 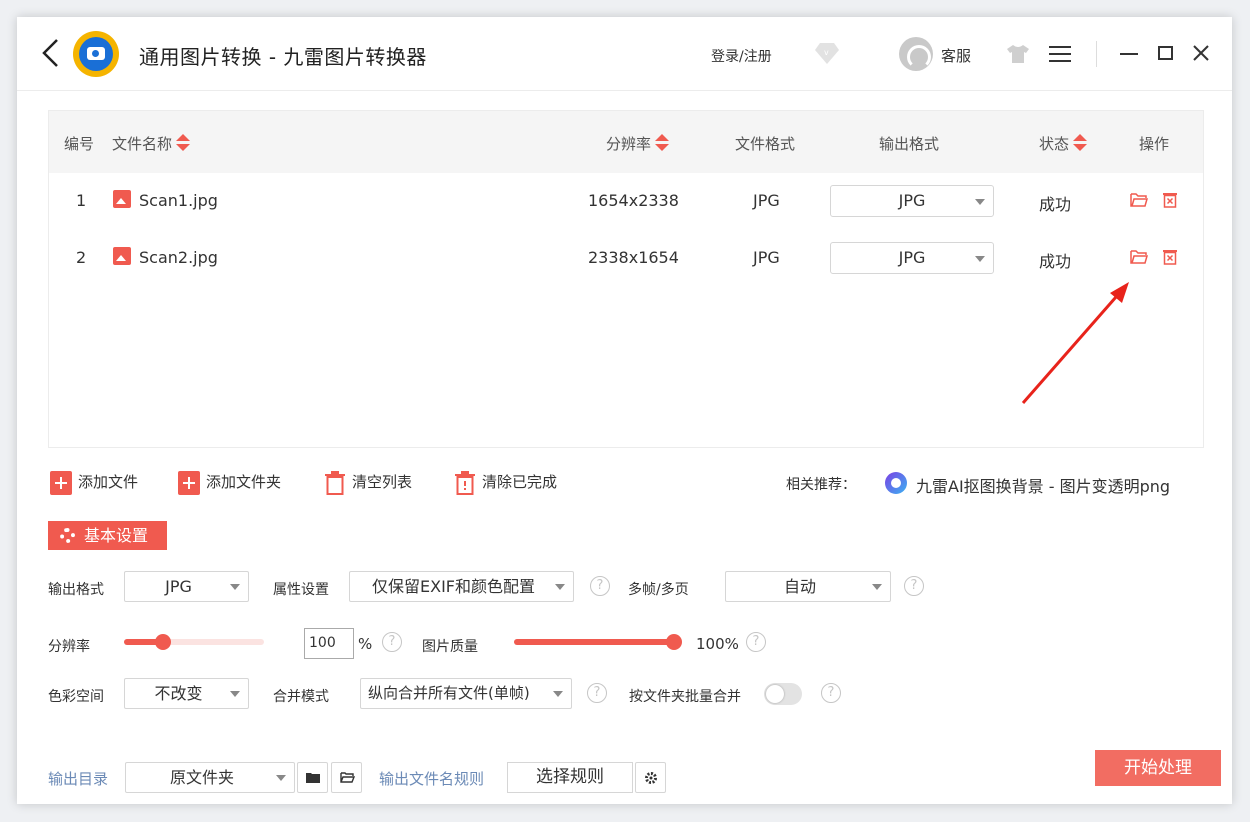 I want to click on resolution-unit: %, so click(x=365, y=644).